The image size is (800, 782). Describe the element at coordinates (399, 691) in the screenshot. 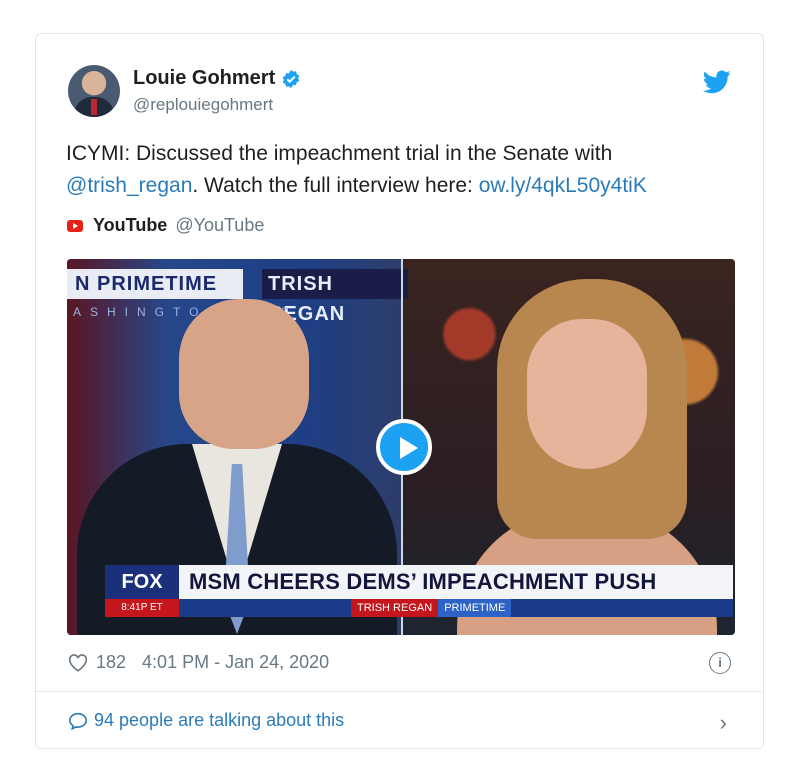

I see `footer-divider` at that location.